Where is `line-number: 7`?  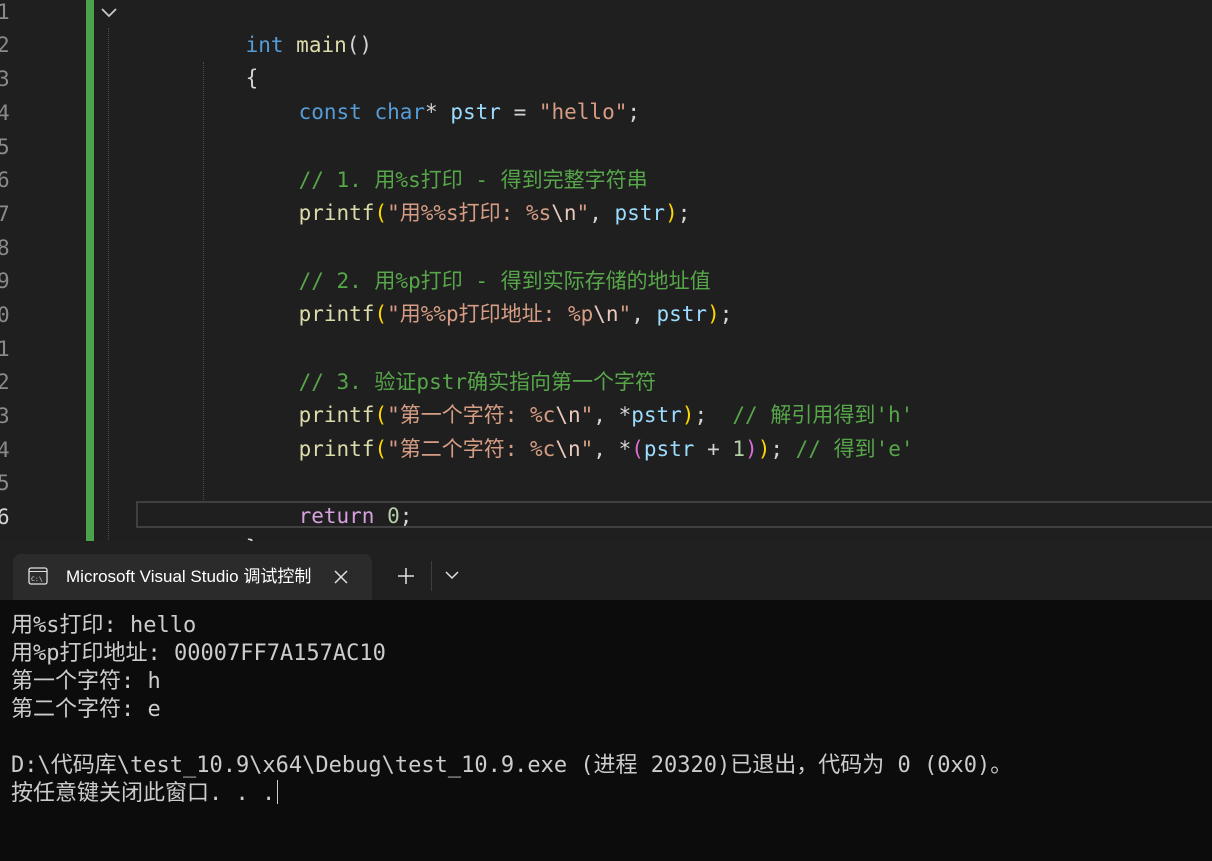 line-number: 7 is located at coordinates (5, 214).